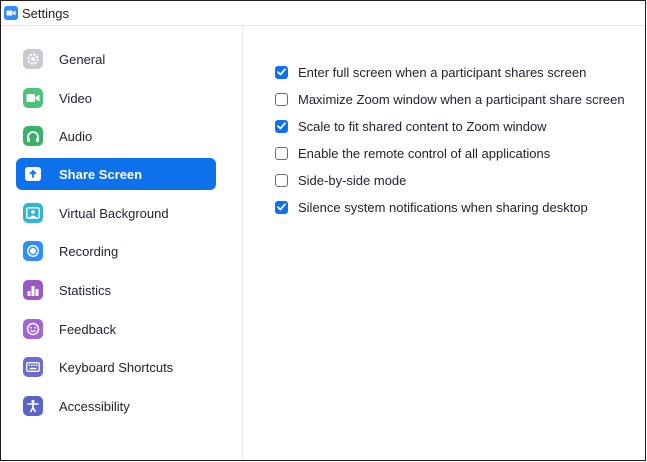 This screenshot has width=647, height=462. I want to click on keyboard-icon, so click(33, 367).